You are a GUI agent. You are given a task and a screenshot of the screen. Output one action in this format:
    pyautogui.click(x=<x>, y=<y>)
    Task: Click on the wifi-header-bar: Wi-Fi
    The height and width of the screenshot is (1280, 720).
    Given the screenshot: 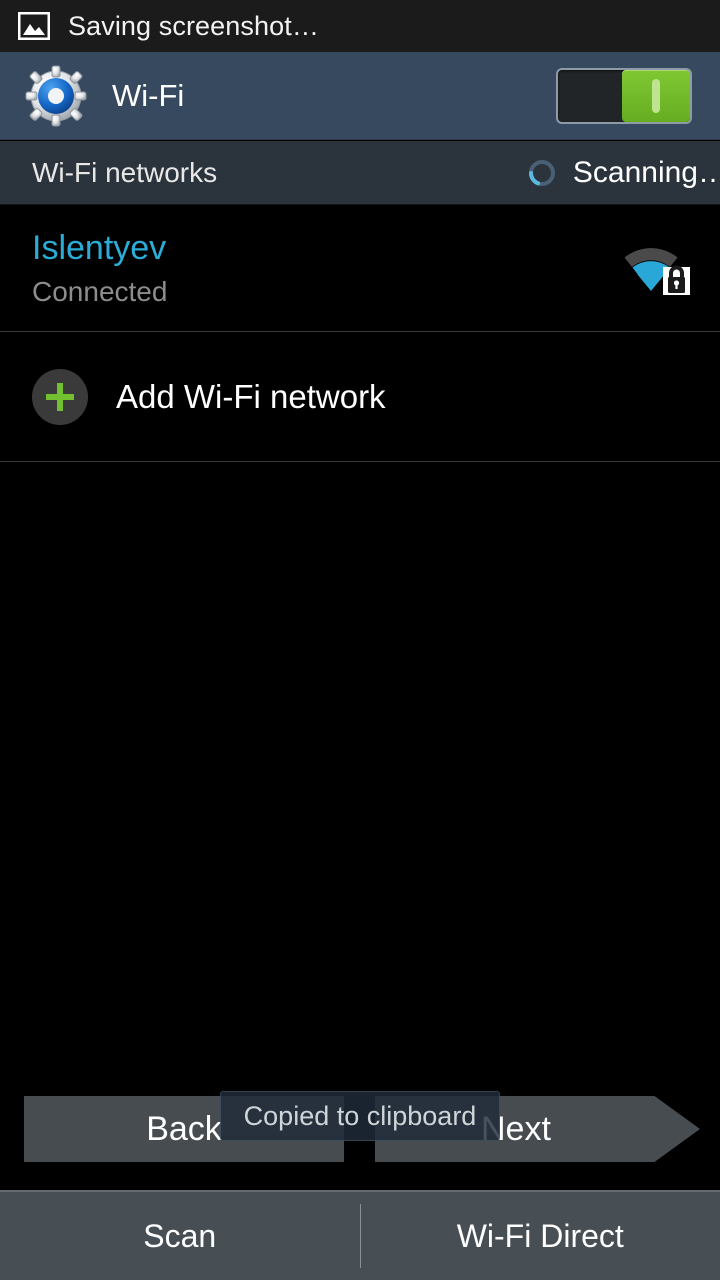 What is the action you would take?
    pyautogui.click(x=360, y=96)
    